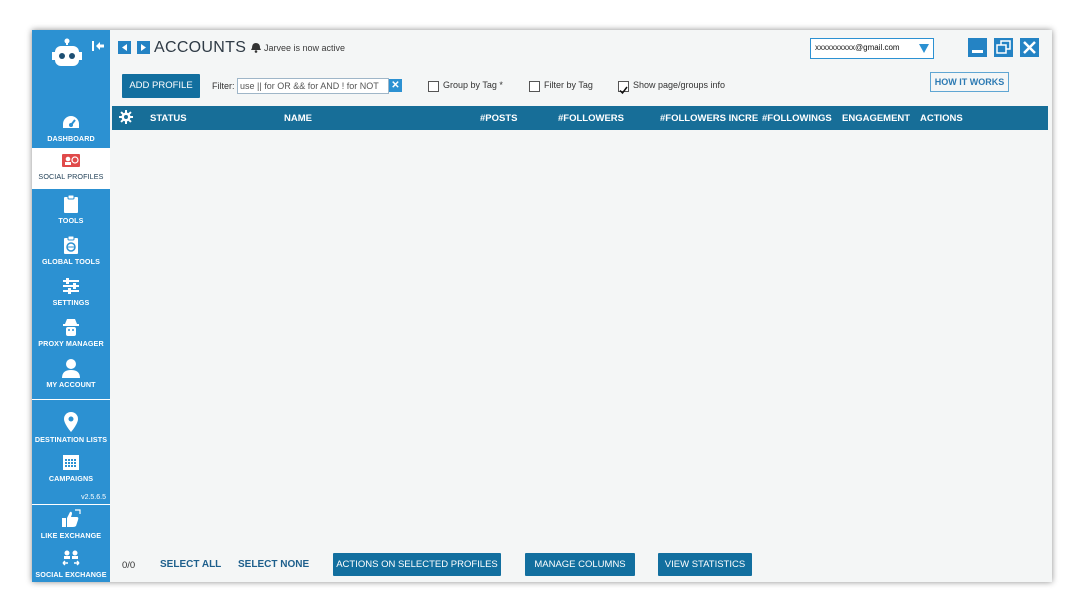 Image resolution: width=1086 pixels, height=616 pixels. What do you see at coordinates (977, 51) in the screenshot?
I see `minimize-icon` at bounding box center [977, 51].